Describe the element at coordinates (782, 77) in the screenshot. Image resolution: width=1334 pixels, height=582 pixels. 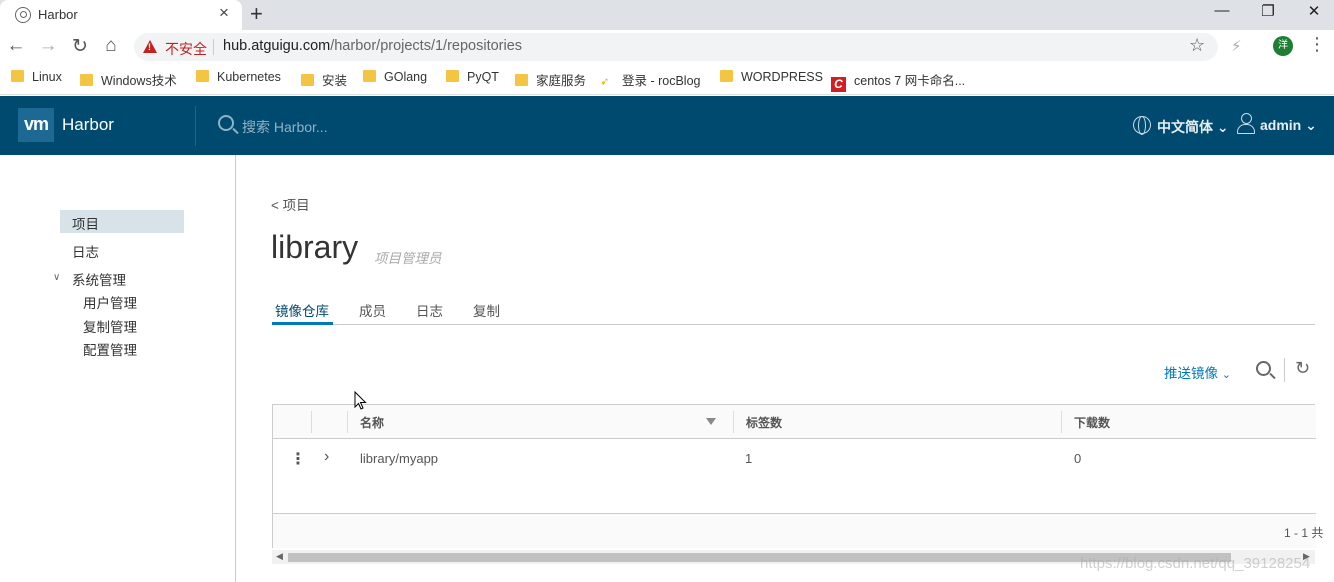
I see `bookmark-label: WORDPRESS` at that location.